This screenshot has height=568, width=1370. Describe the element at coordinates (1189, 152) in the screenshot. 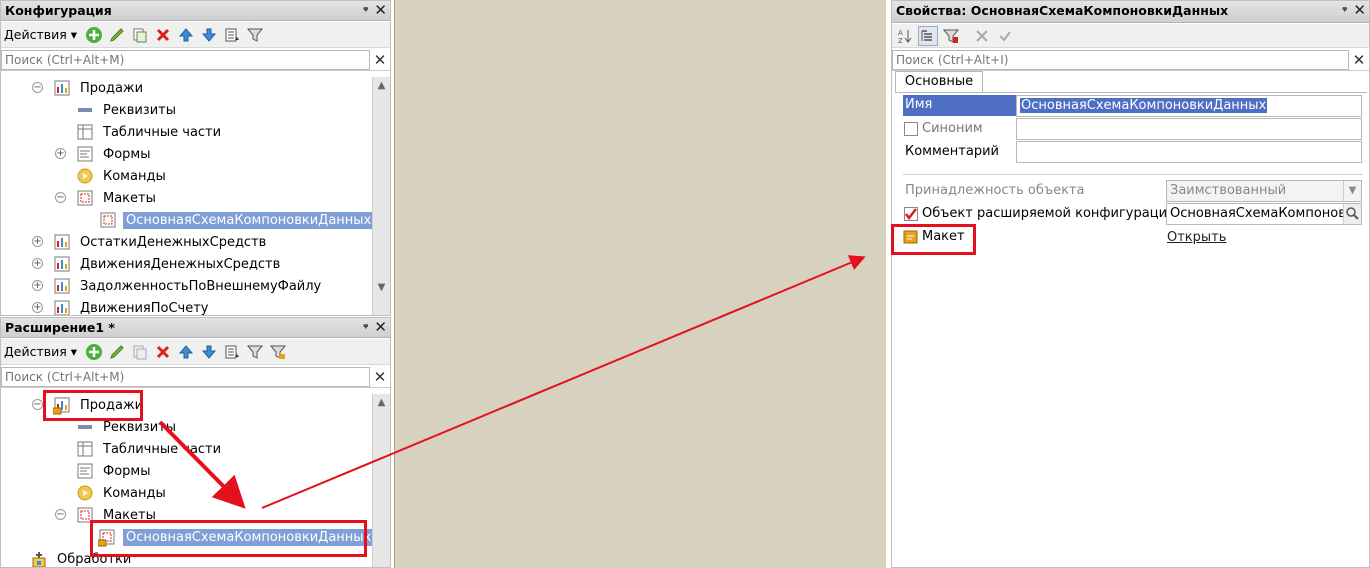

I see `comment-field` at that location.